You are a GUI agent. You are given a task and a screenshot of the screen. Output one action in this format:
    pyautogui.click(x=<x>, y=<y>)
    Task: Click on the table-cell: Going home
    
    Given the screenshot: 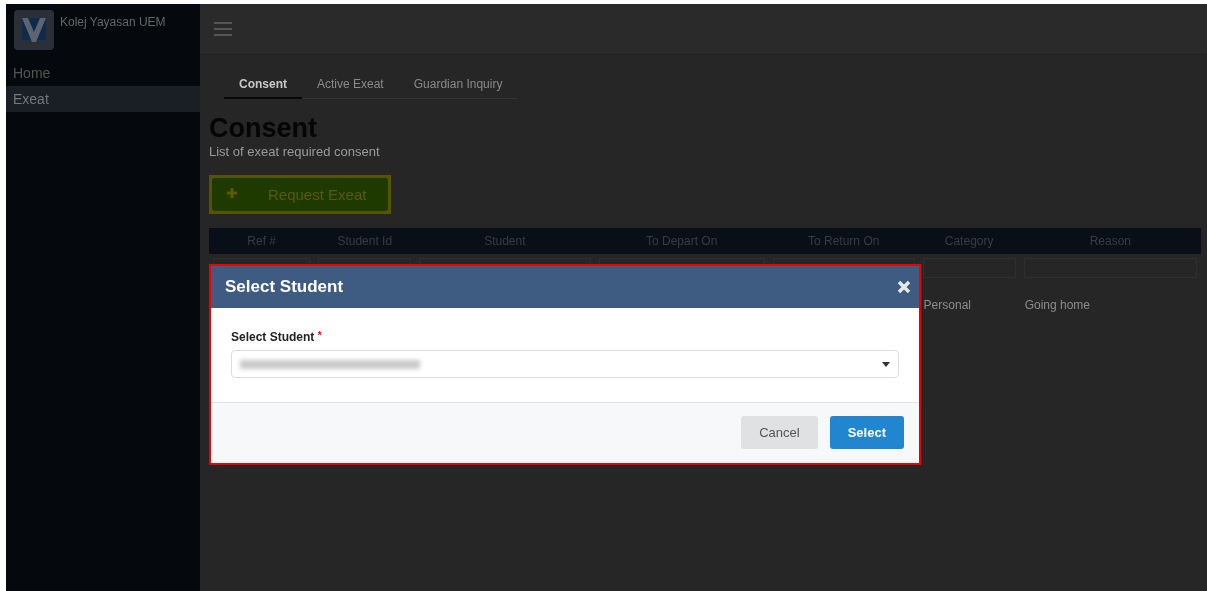 What is the action you would take?
    pyautogui.click(x=1057, y=305)
    